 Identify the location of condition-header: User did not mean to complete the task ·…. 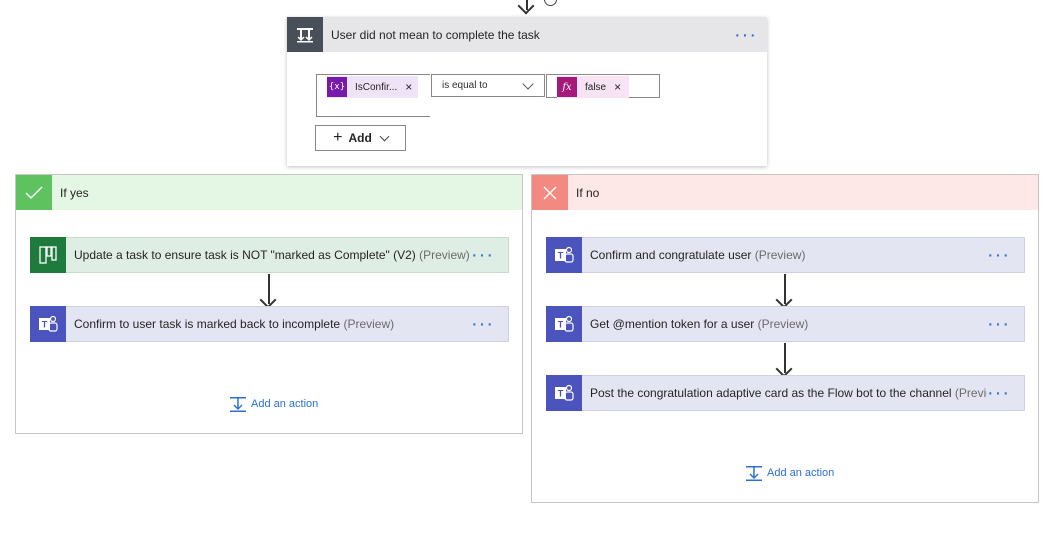
(527, 34).